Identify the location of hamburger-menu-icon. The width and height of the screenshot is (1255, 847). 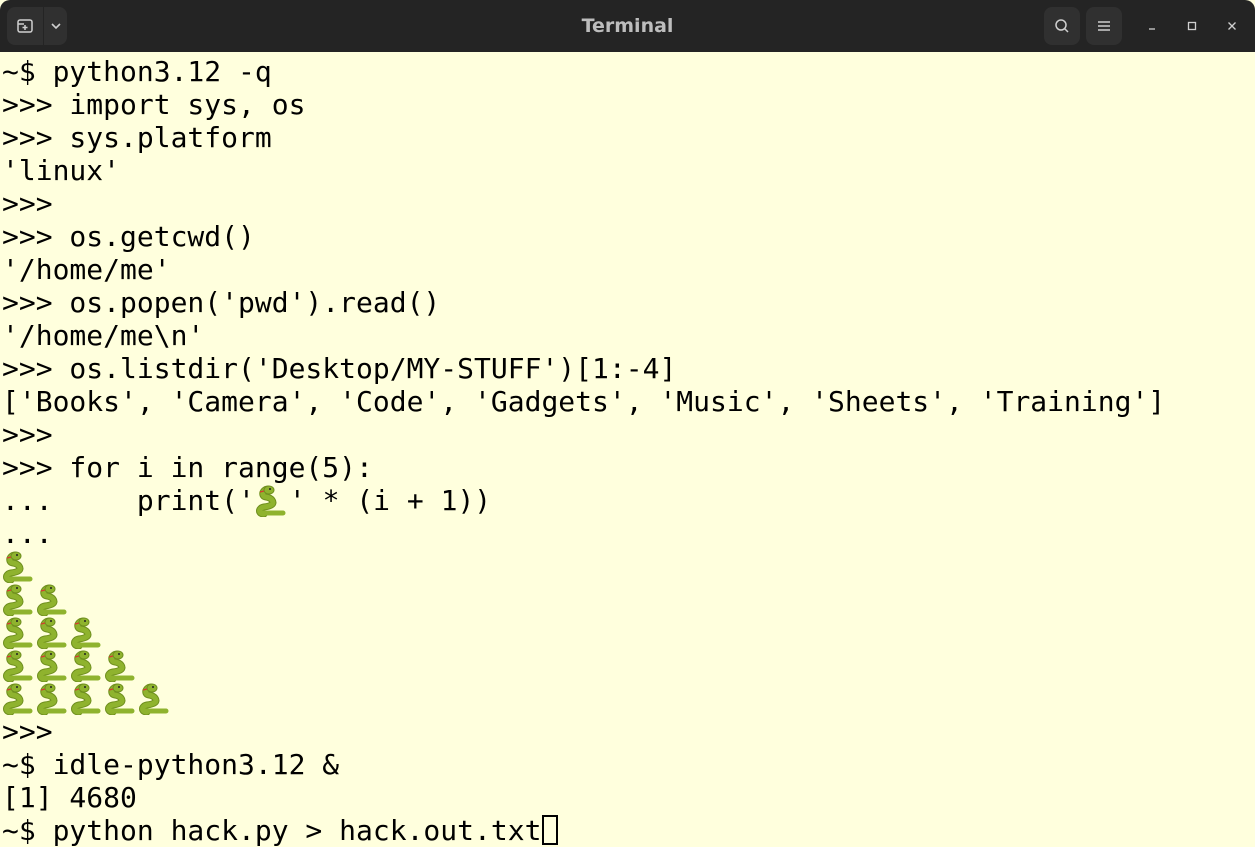
(1104, 26).